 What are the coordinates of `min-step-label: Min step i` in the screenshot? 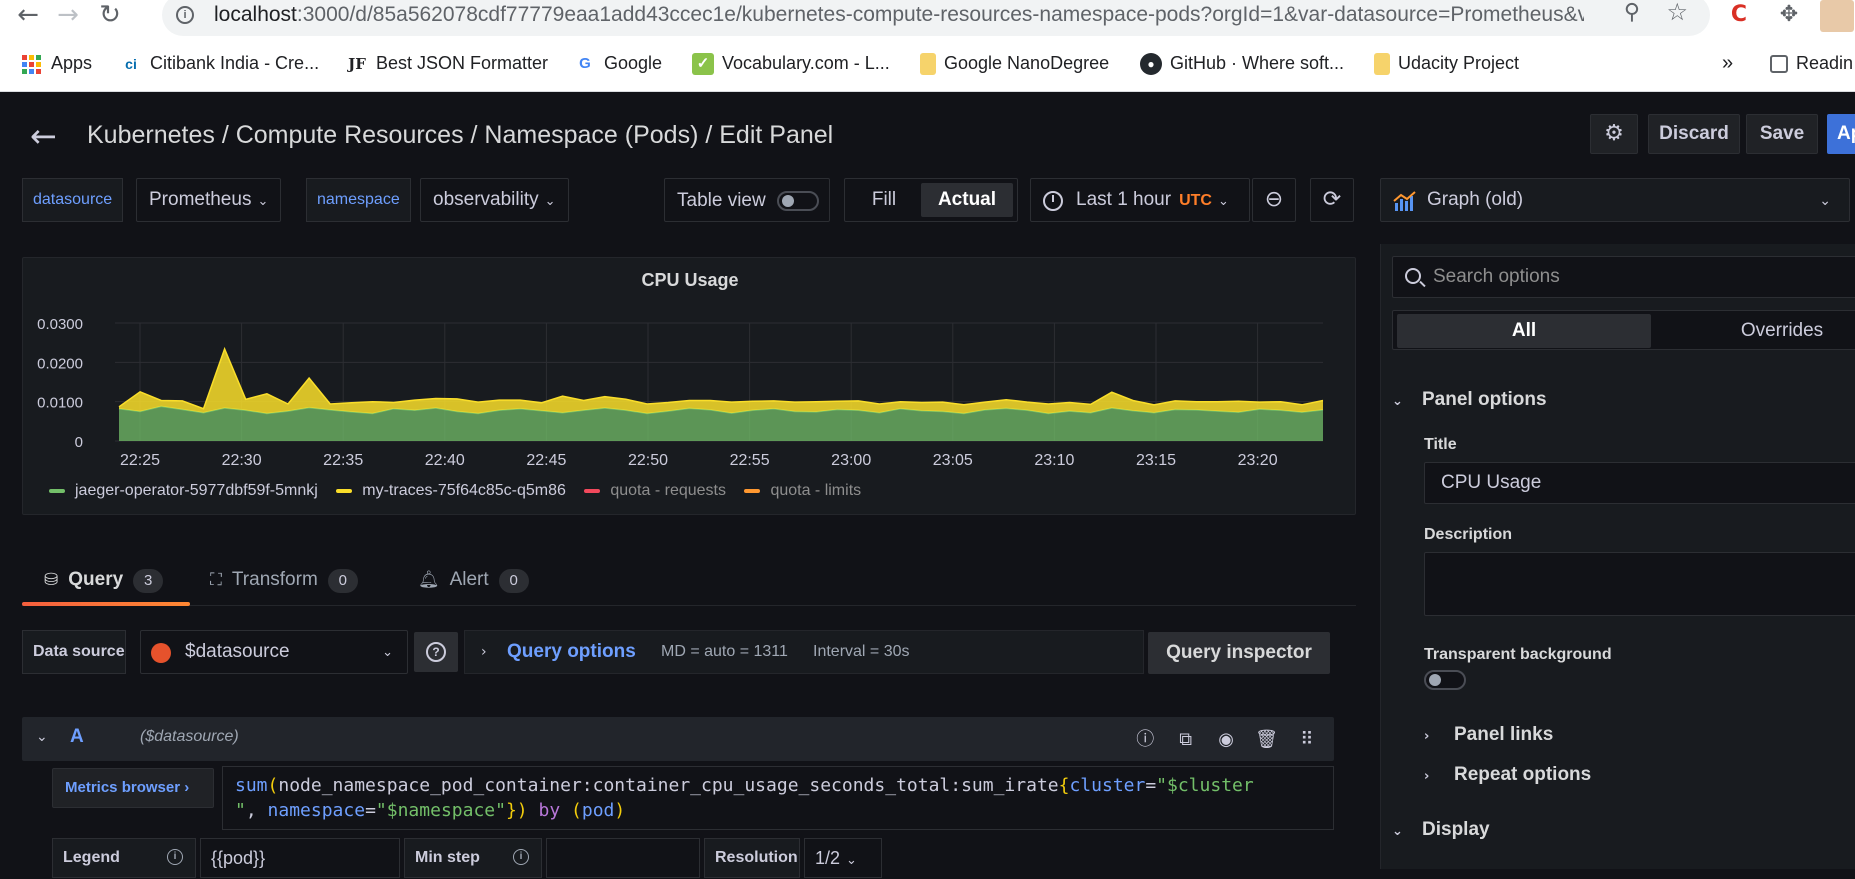 It's located at (473, 858).